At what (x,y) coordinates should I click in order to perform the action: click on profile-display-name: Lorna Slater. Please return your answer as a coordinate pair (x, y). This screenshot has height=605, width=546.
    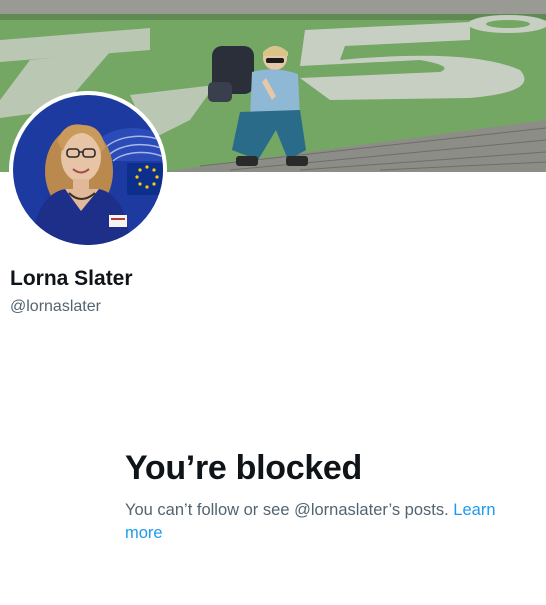
    Looking at the image, I should click on (71, 278).